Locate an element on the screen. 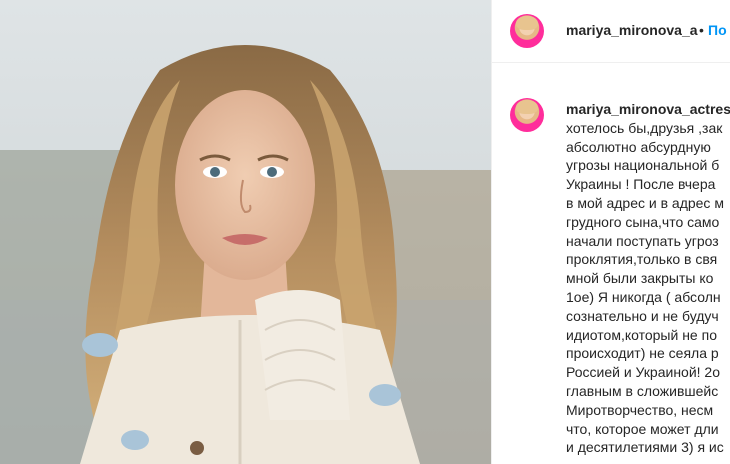  caption-avatar is located at coordinates (527, 115).